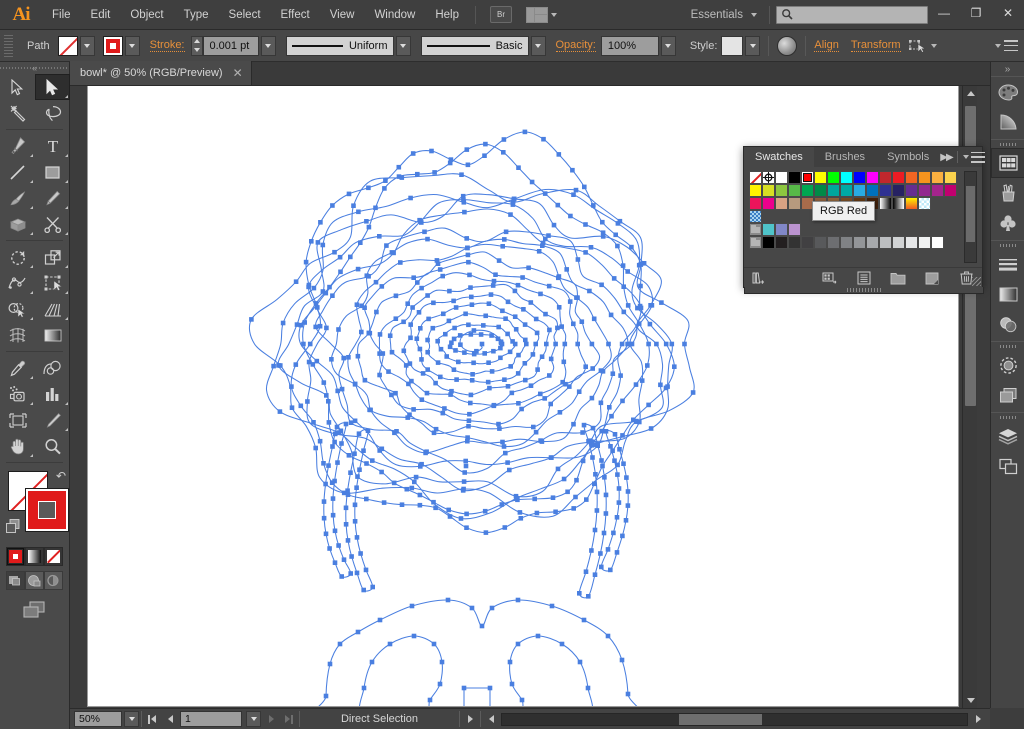 The image size is (1024, 729). Describe the element at coordinates (167, 45) in the screenshot. I see `stroke-label: Stroke:` at that location.